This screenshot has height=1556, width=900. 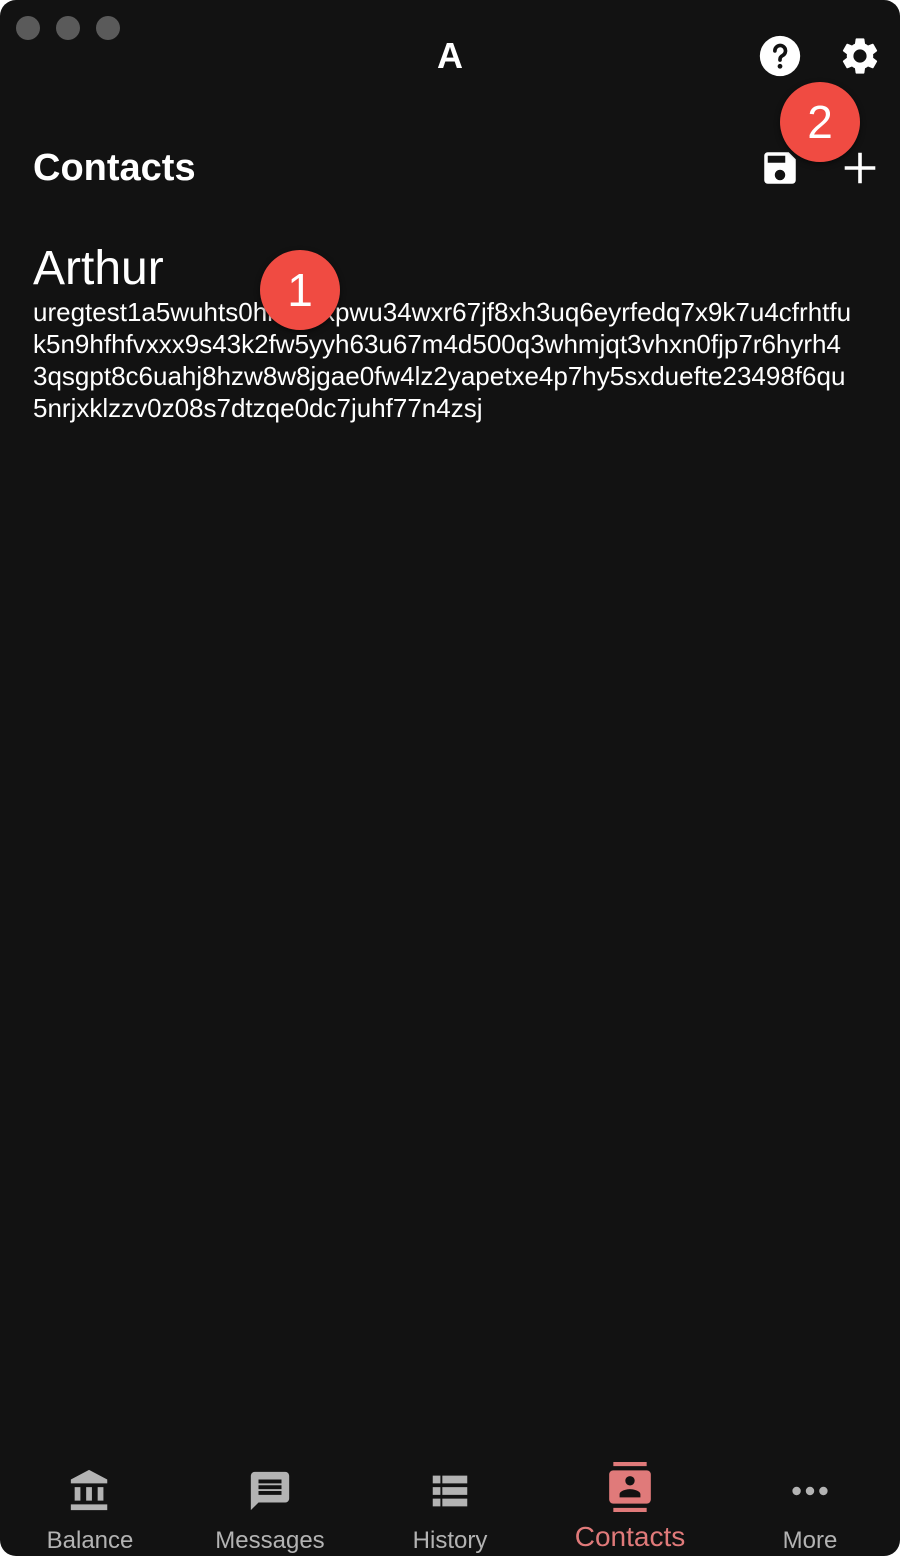 I want to click on contacts-icon, so click(x=630, y=1487).